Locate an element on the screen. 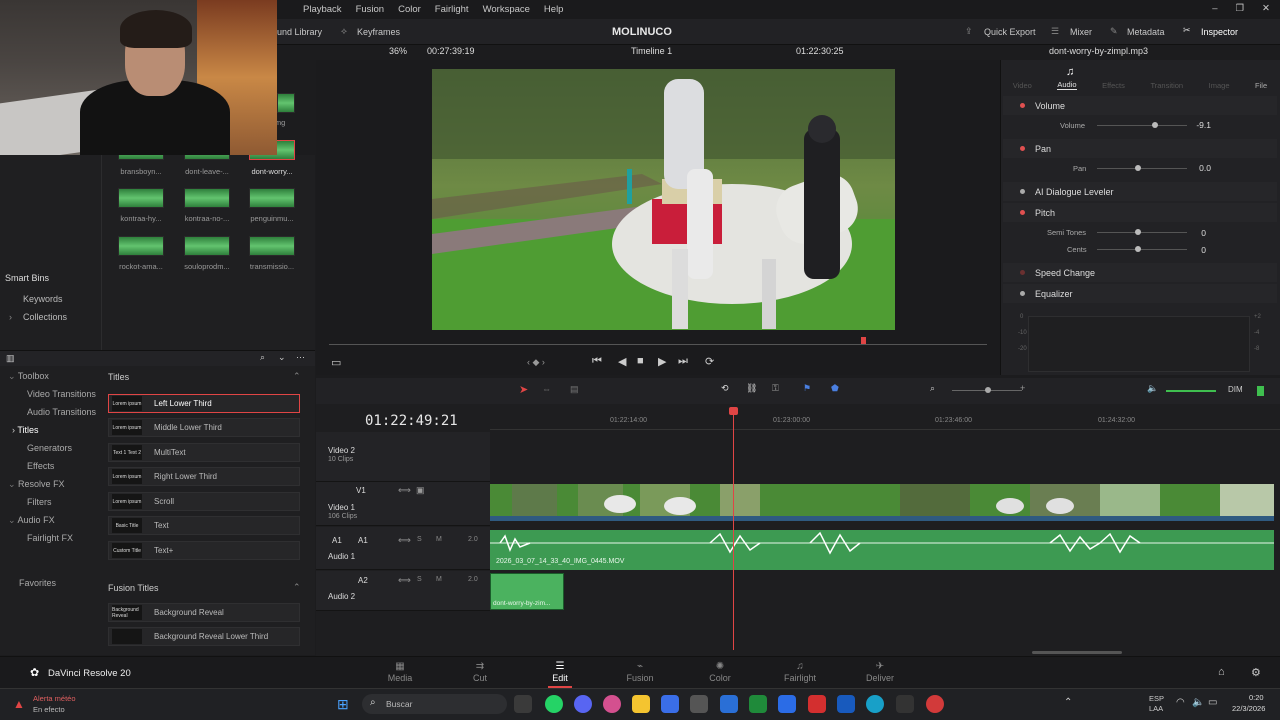 Image resolution: width=1280 pixels, height=720 pixels. keyframes-icon: ⟡ is located at coordinates (344, 31).